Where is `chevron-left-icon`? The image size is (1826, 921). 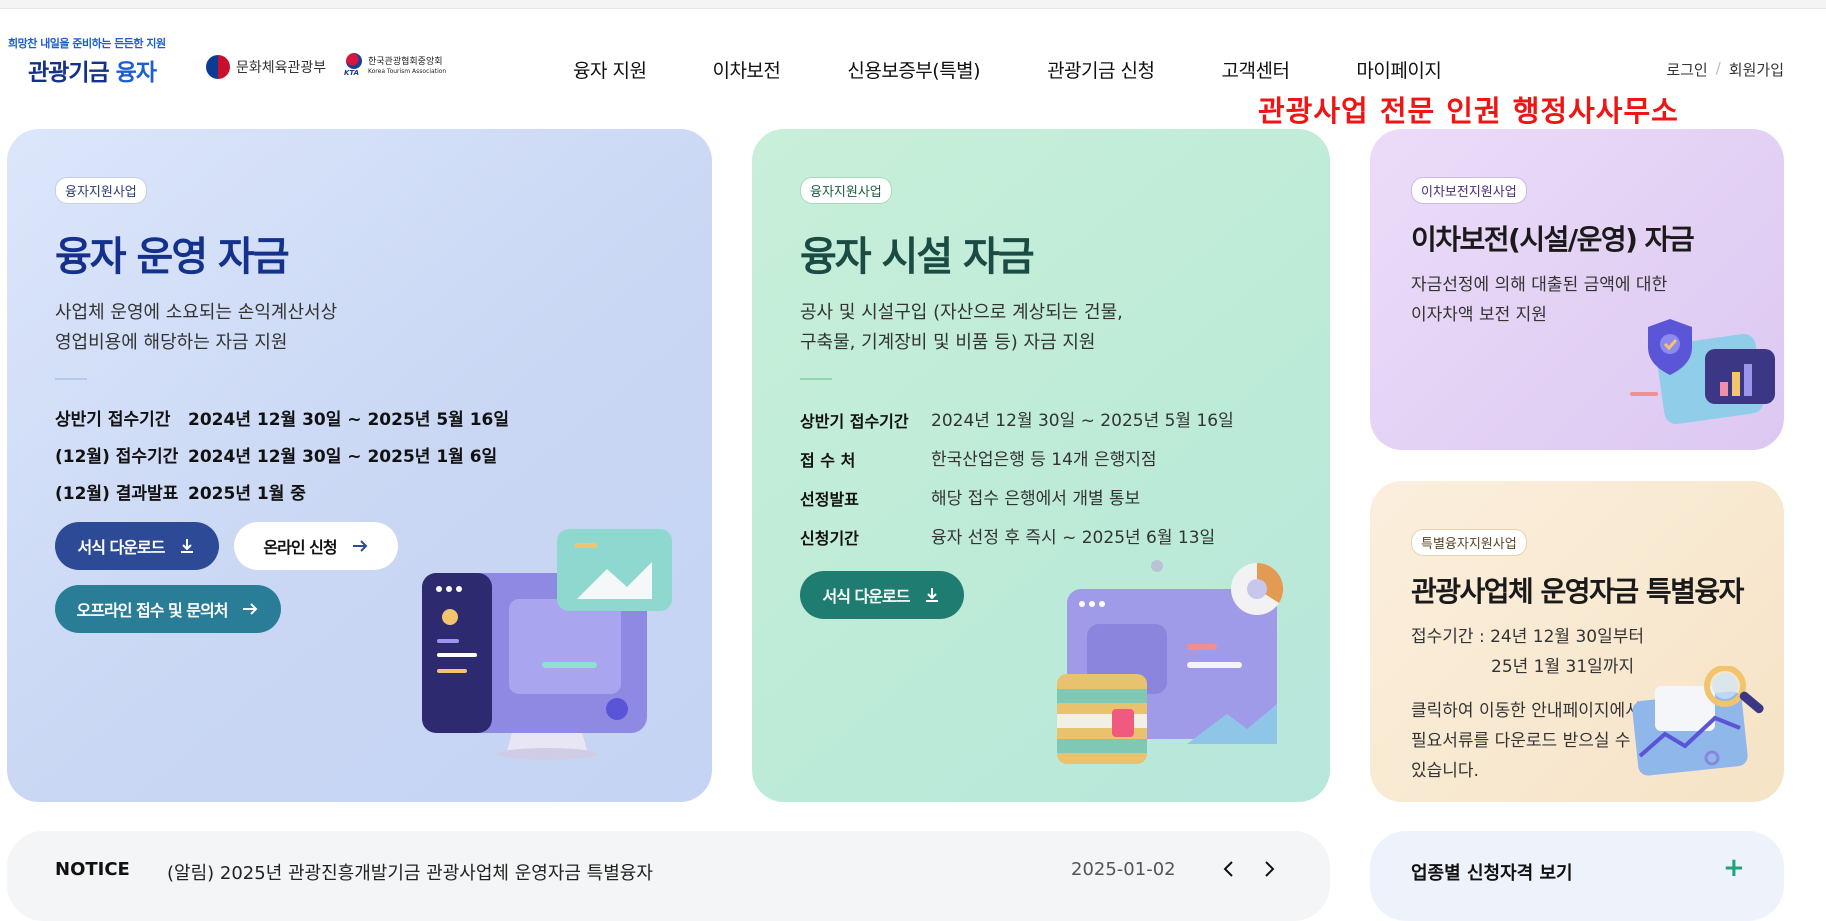 chevron-left-icon is located at coordinates (1229, 869).